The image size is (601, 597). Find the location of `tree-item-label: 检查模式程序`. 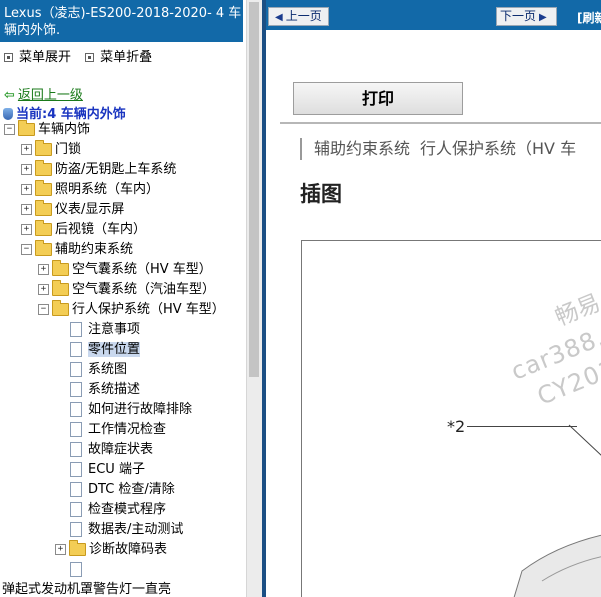

tree-item-label: 检查模式程序 is located at coordinates (127, 509).